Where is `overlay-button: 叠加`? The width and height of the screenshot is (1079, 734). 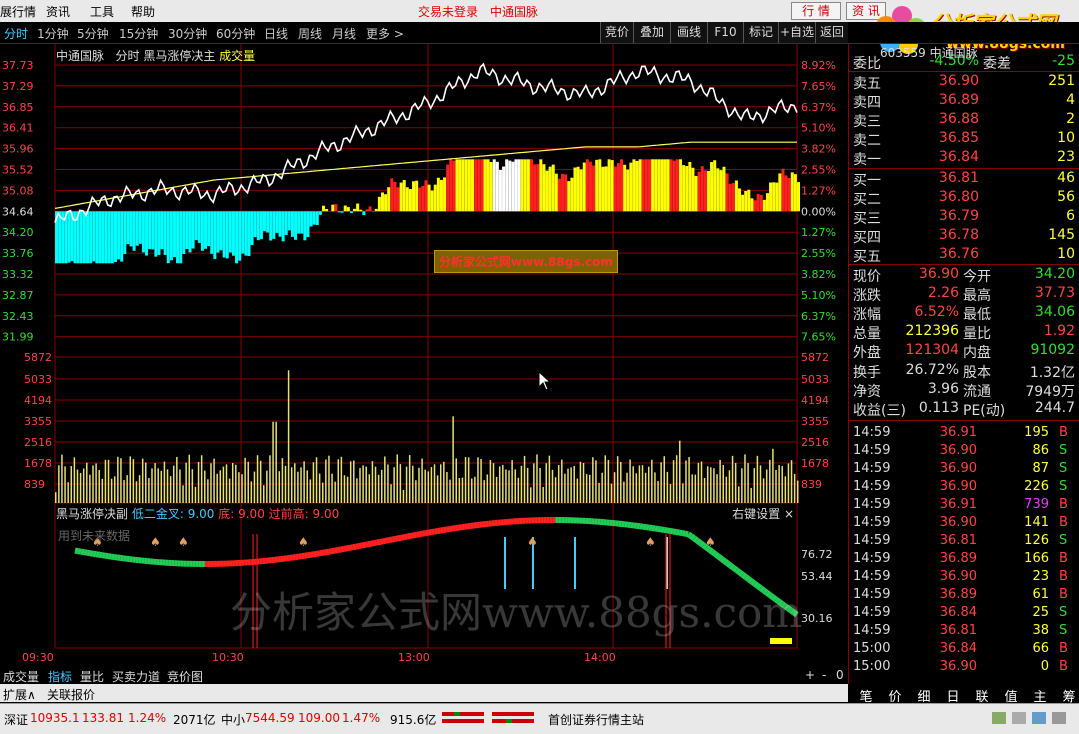
overlay-button: 叠加 is located at coordinates (651, 32).